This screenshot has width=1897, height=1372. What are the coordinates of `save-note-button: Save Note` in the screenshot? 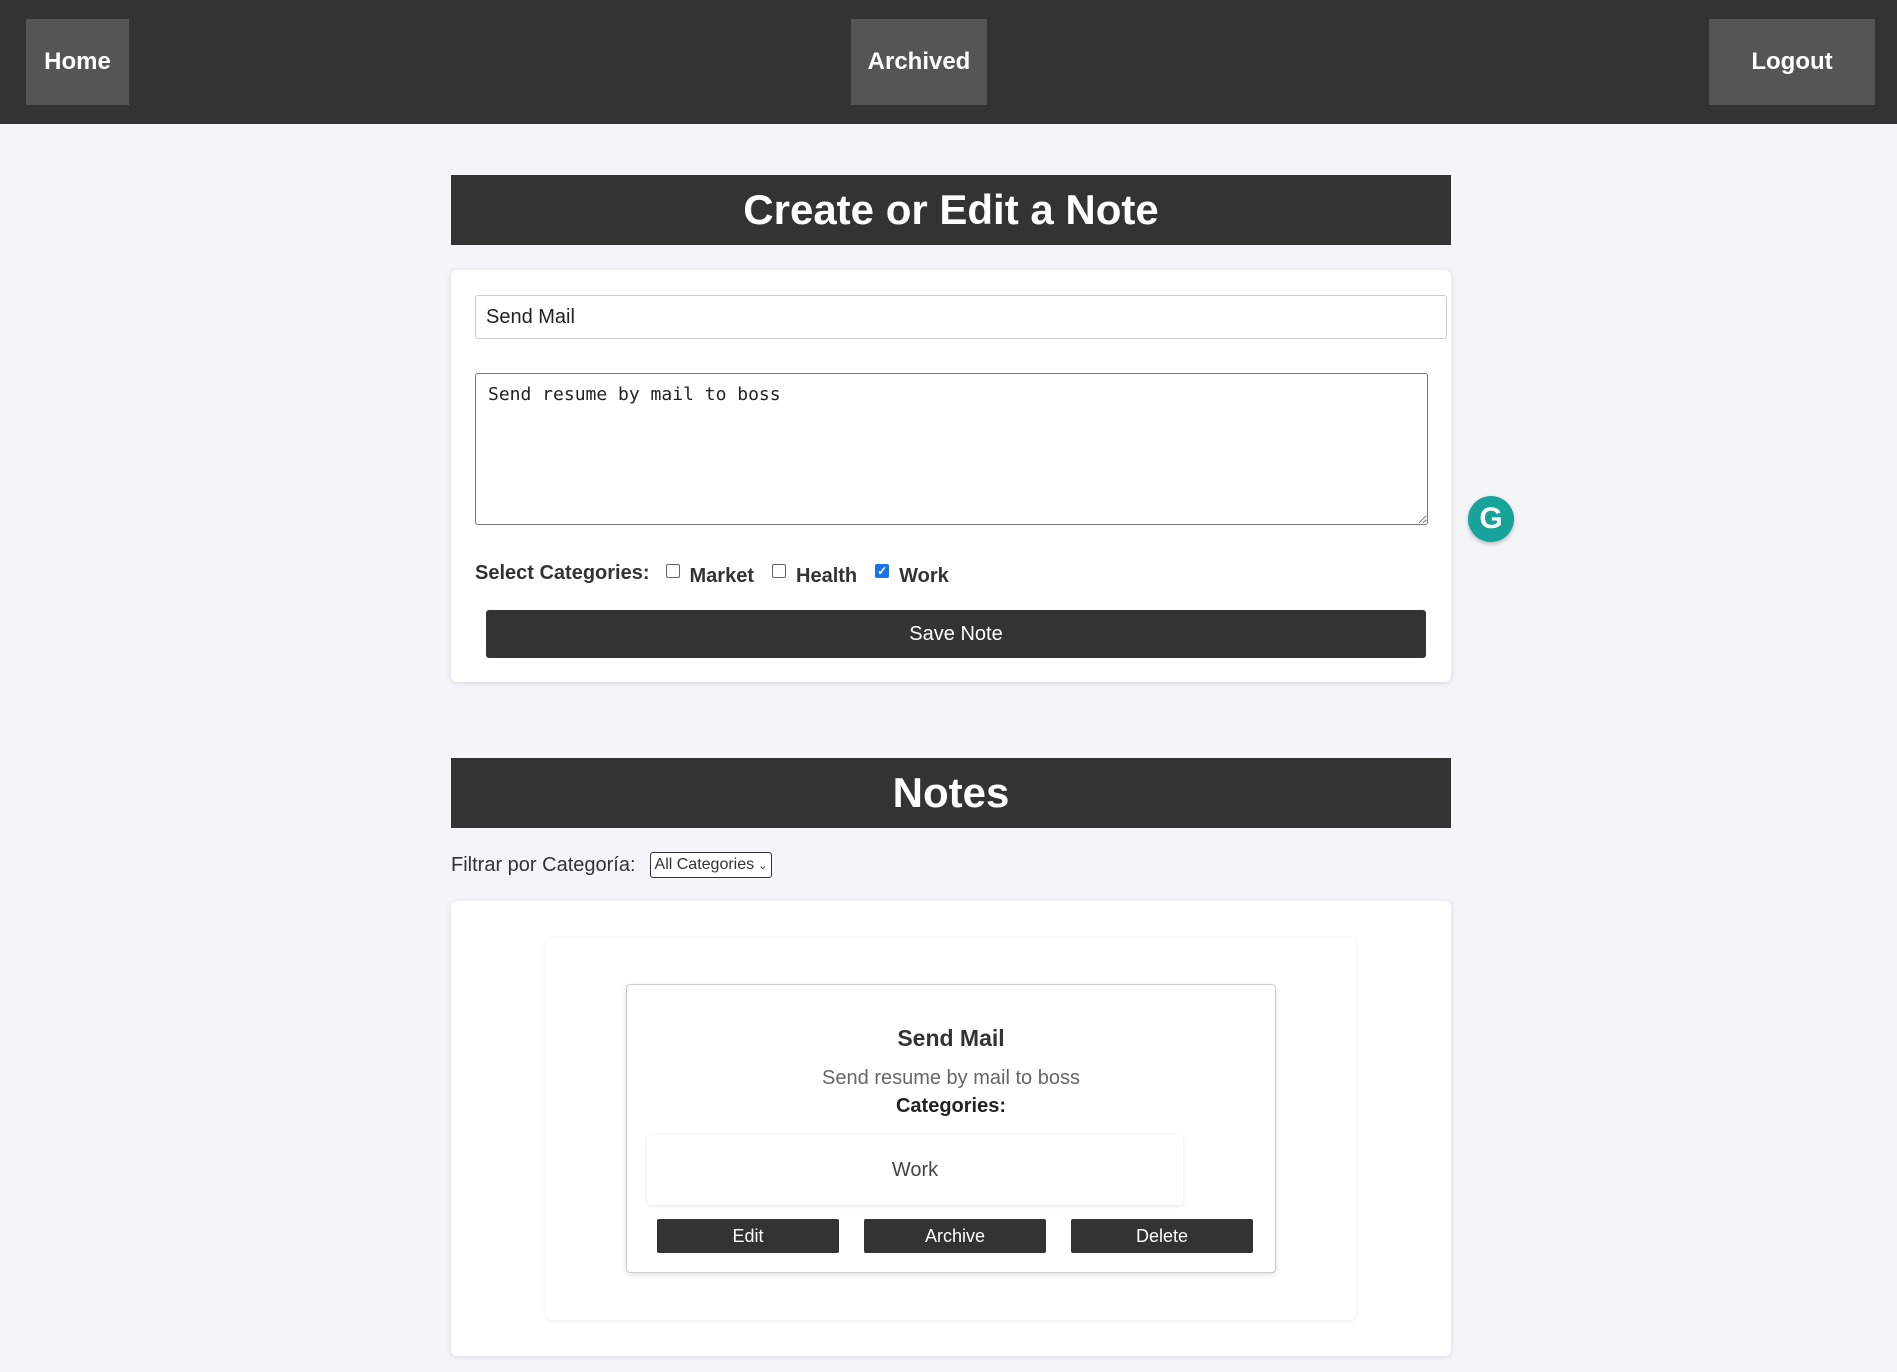 It's located at (956, 634).